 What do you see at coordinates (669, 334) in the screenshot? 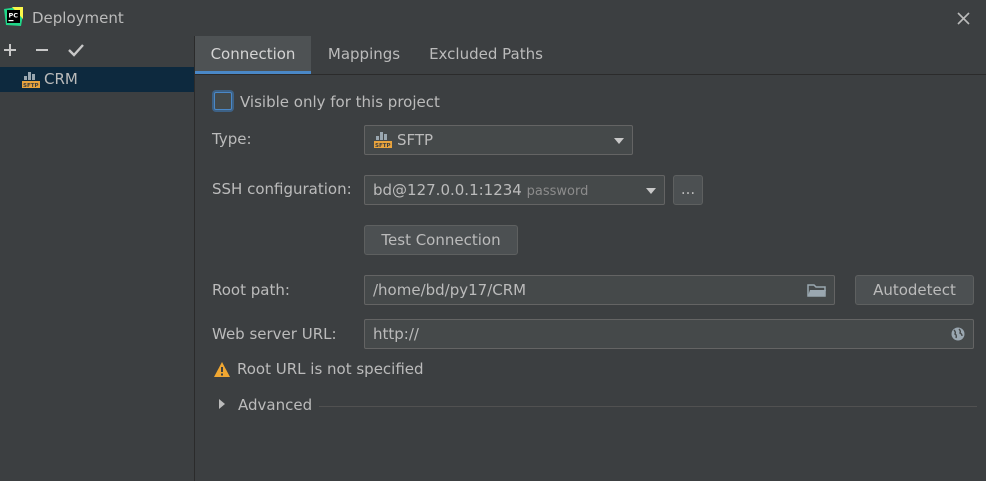
I see `web-server-url-field: http://` at bounding box center [669, 334].